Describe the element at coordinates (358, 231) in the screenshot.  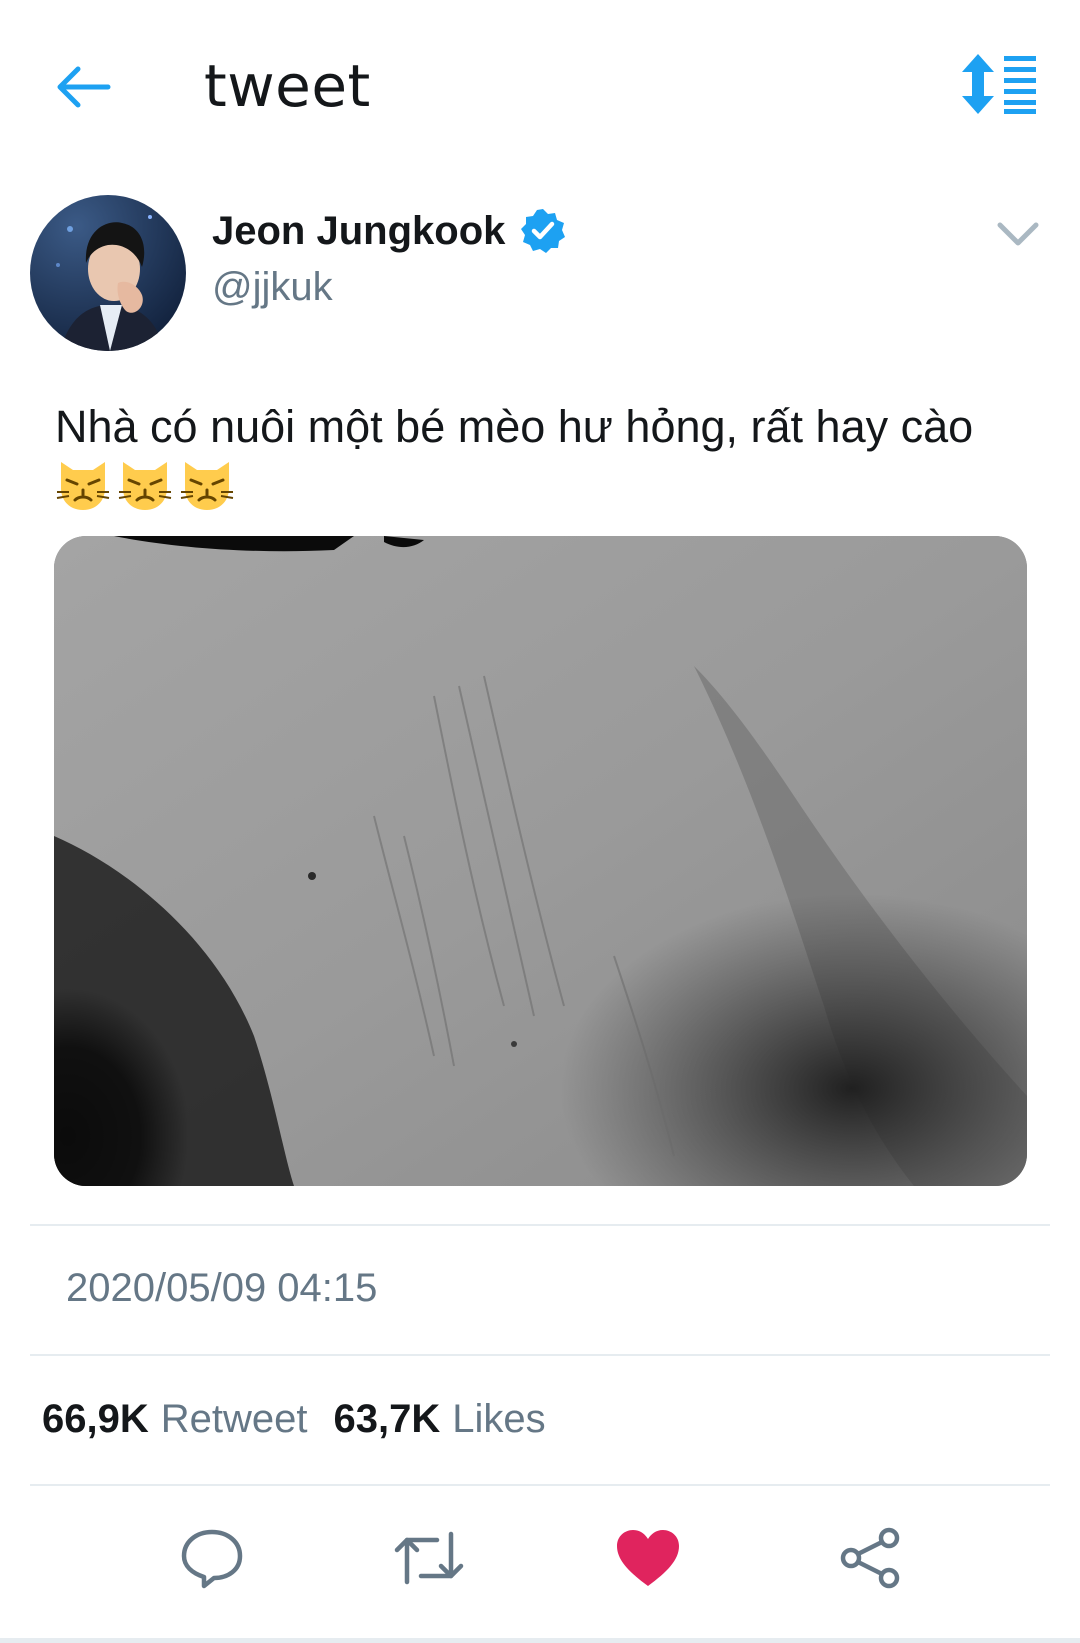
I see `author-display-name: Jeon Jungkook` at that location.